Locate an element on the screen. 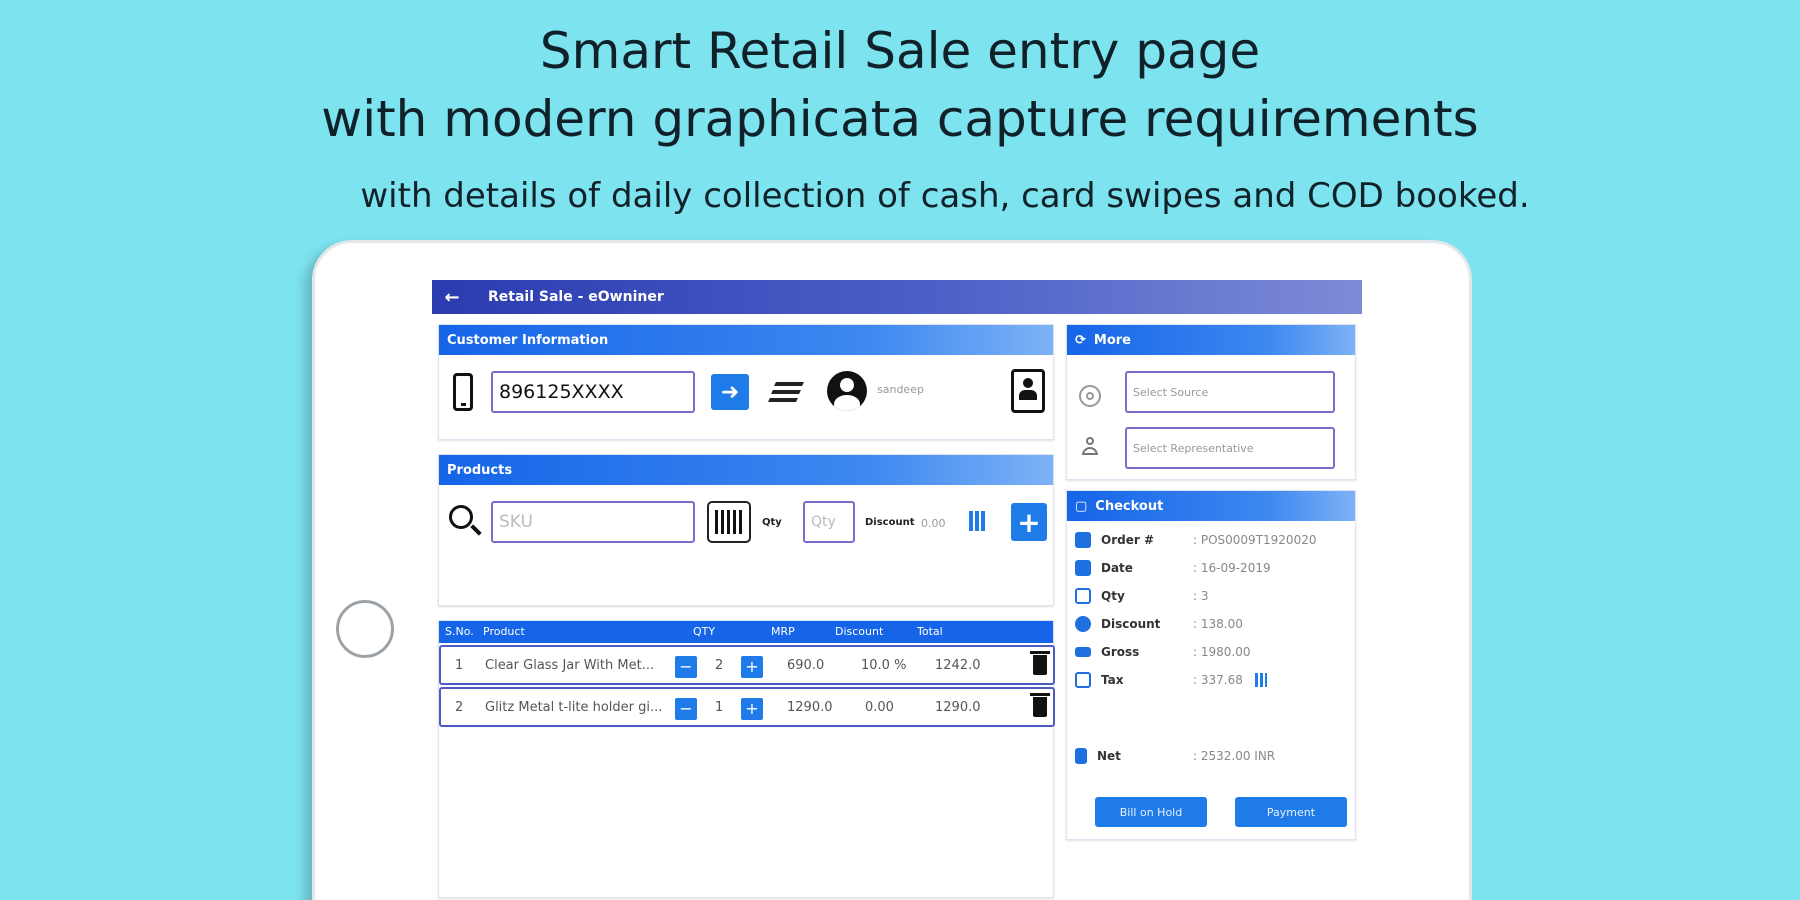 The image size is (1800, 900). col-mrp: MRP is located at coordinates (783, 631).